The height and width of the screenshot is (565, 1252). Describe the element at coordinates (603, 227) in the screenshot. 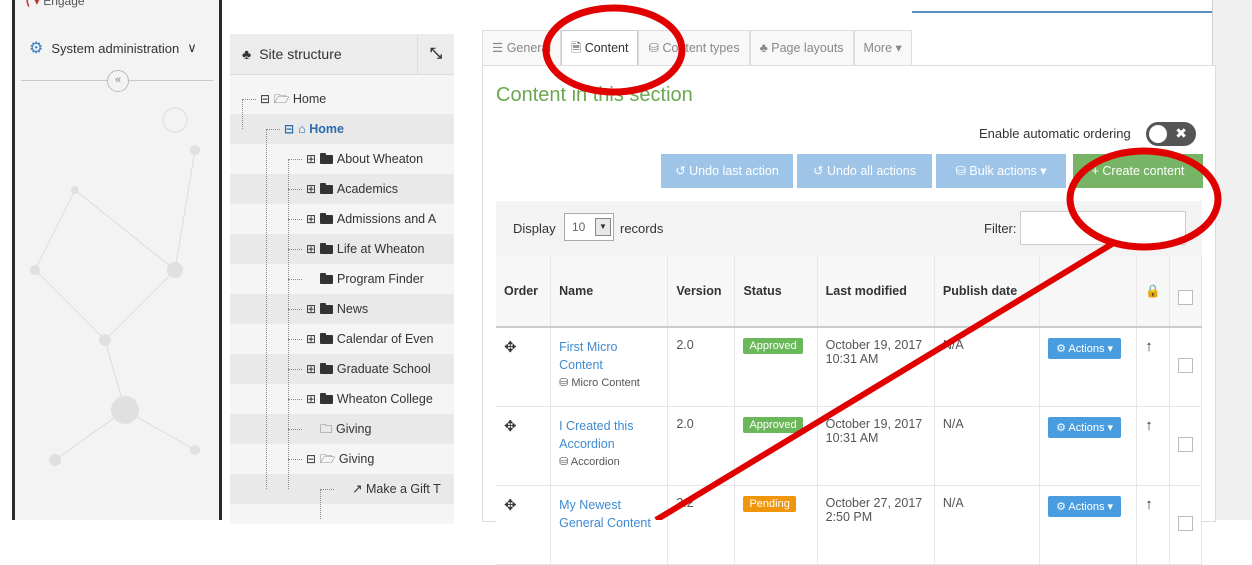

I see `chevron-down-icon: ▼` at that location.